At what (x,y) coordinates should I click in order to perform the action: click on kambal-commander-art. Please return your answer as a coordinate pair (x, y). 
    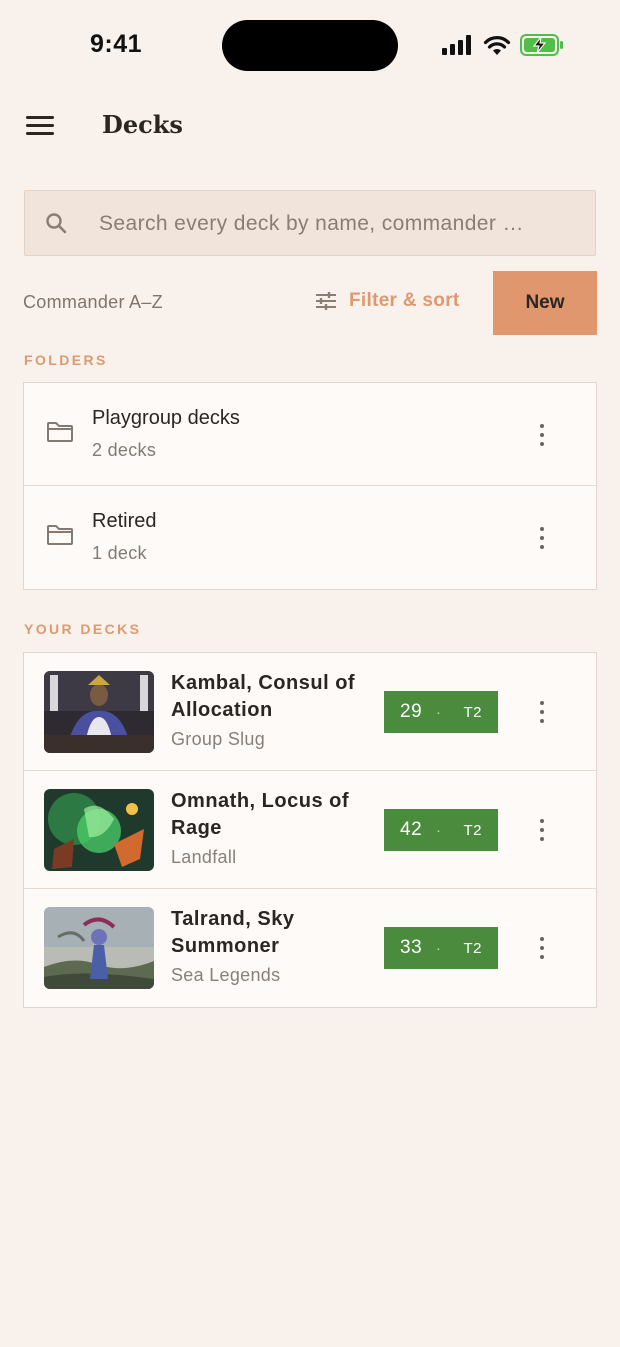
    Looking at the image, I should click on (99, 712).